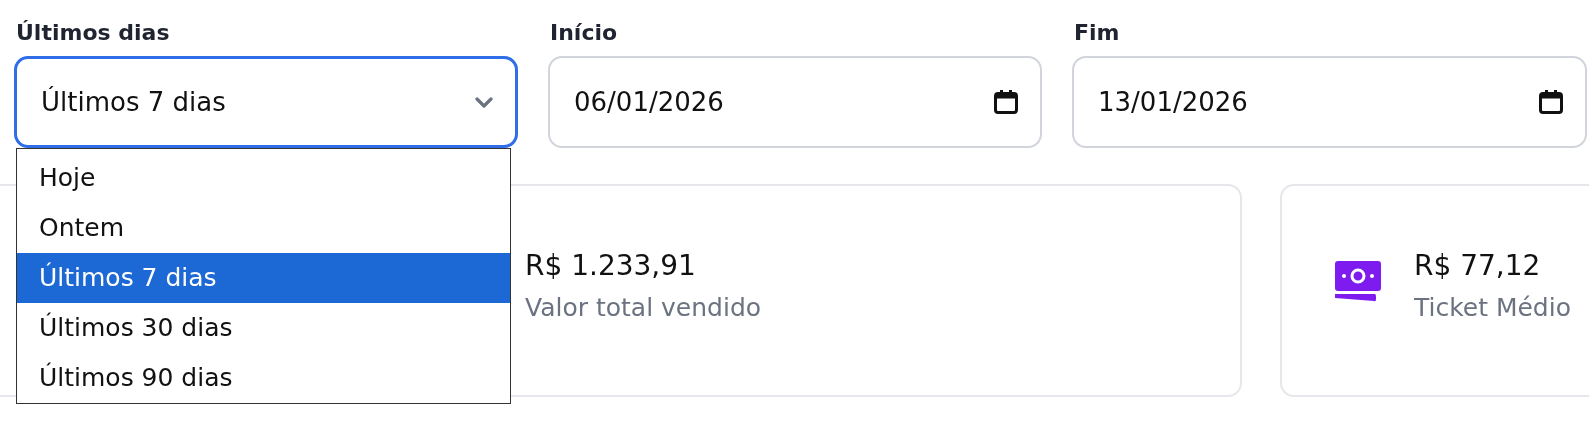  What do you see at coordinates (611, 266) in the screenshot?
I see `stat-value: R$ 1.233,91` at bounding box center [611, 266].